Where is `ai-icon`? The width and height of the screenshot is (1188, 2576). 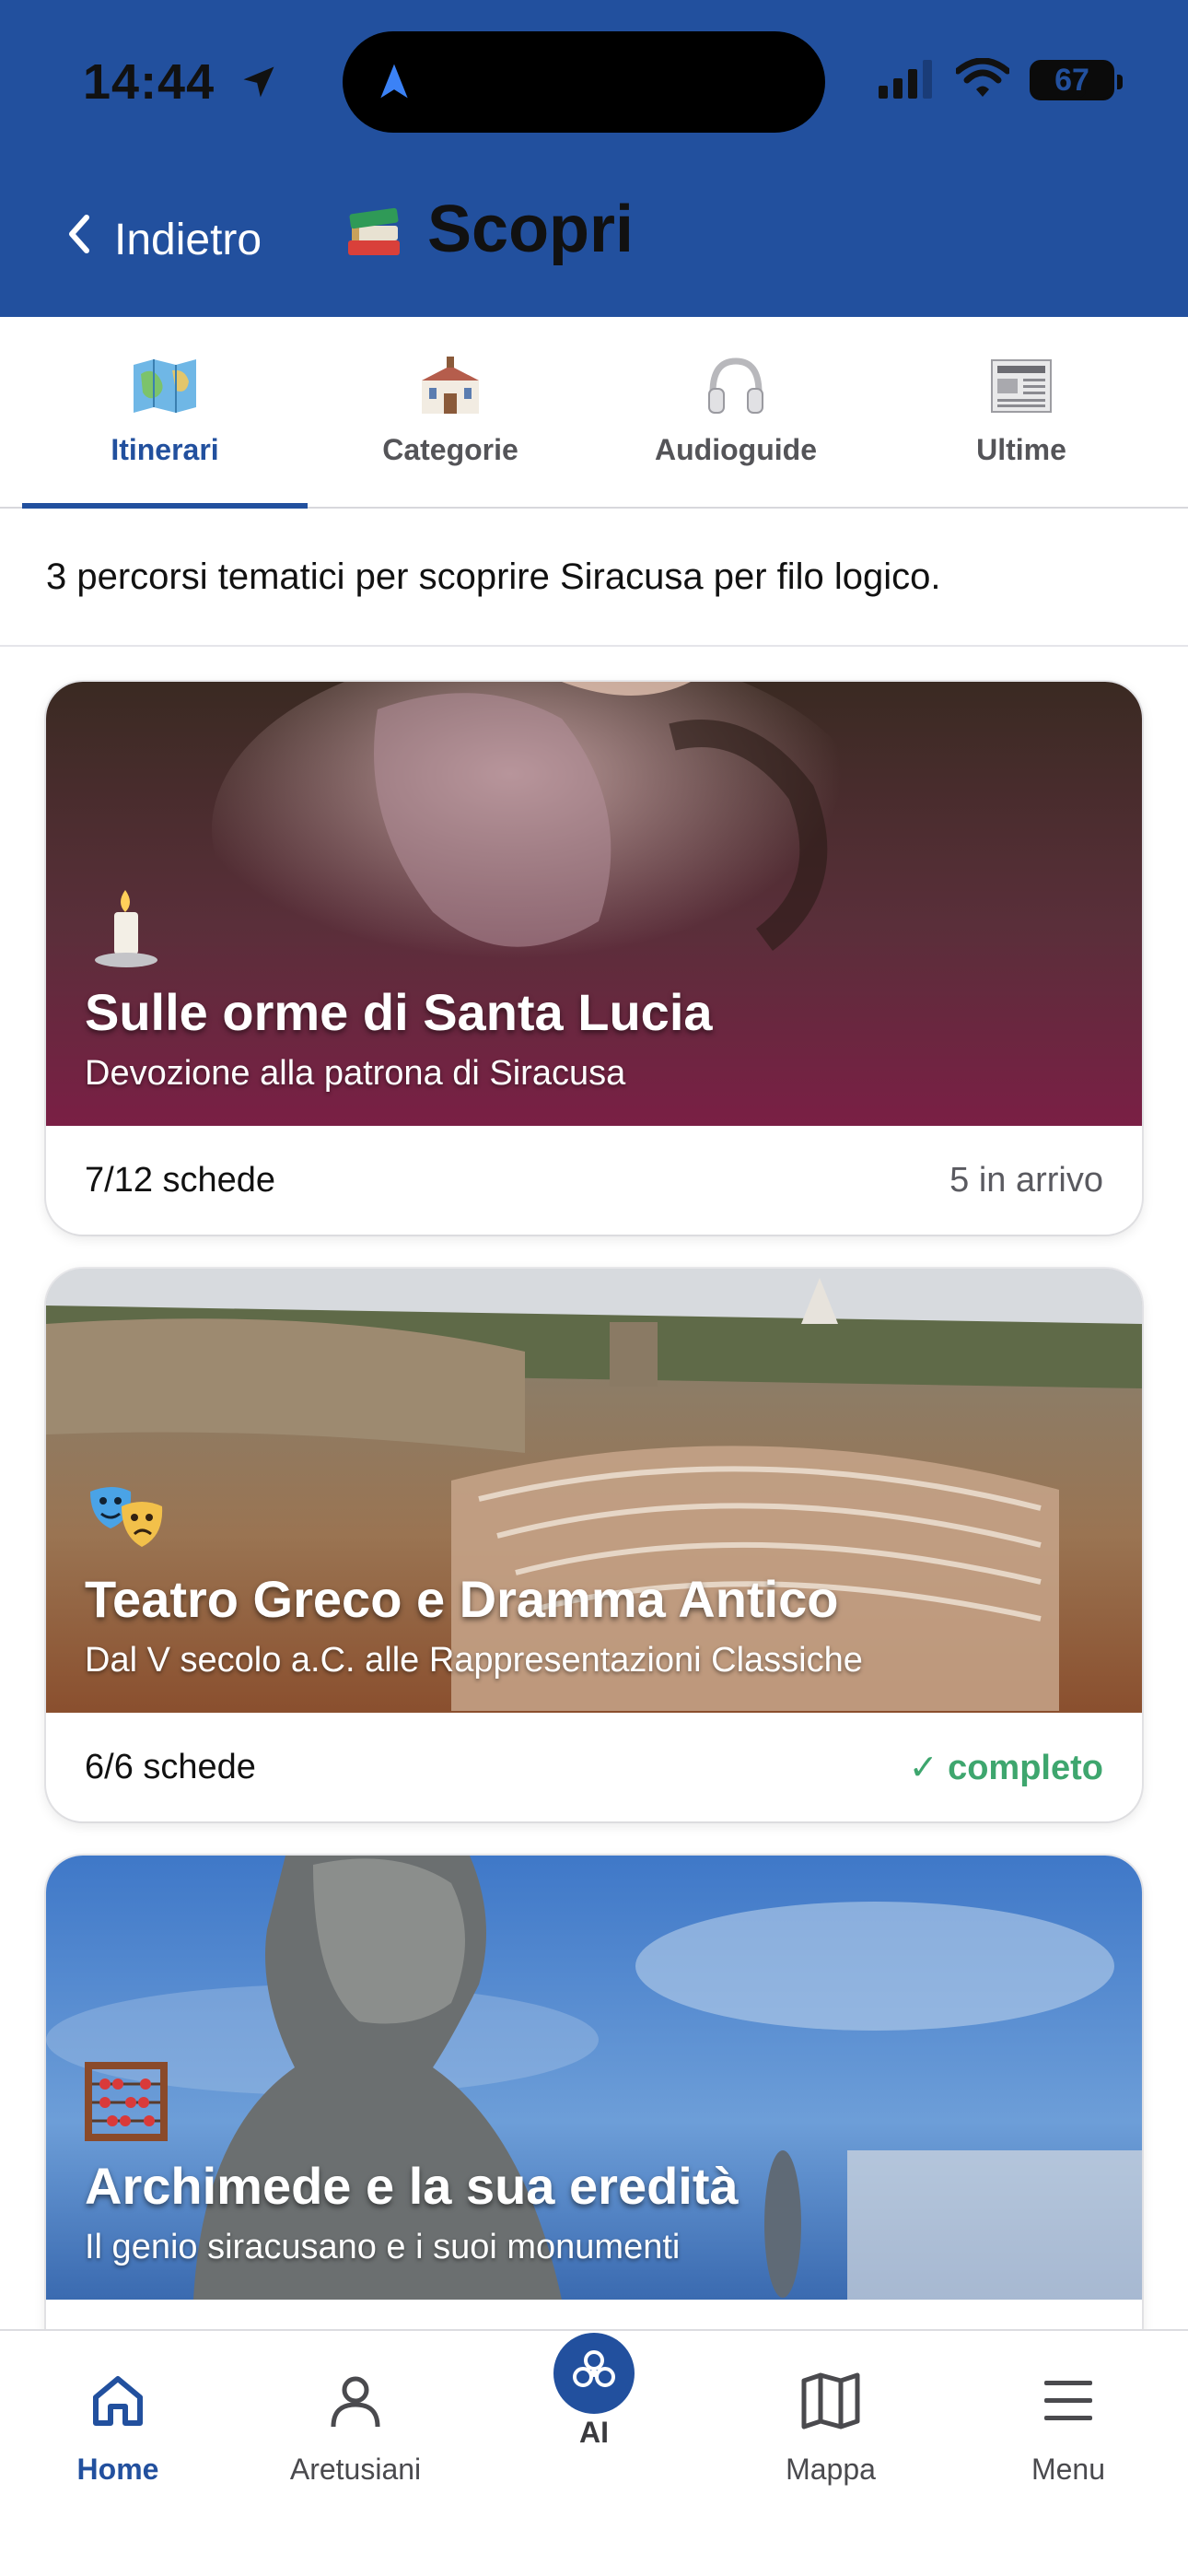 ai-icon is located at coordinates (594, 2374).